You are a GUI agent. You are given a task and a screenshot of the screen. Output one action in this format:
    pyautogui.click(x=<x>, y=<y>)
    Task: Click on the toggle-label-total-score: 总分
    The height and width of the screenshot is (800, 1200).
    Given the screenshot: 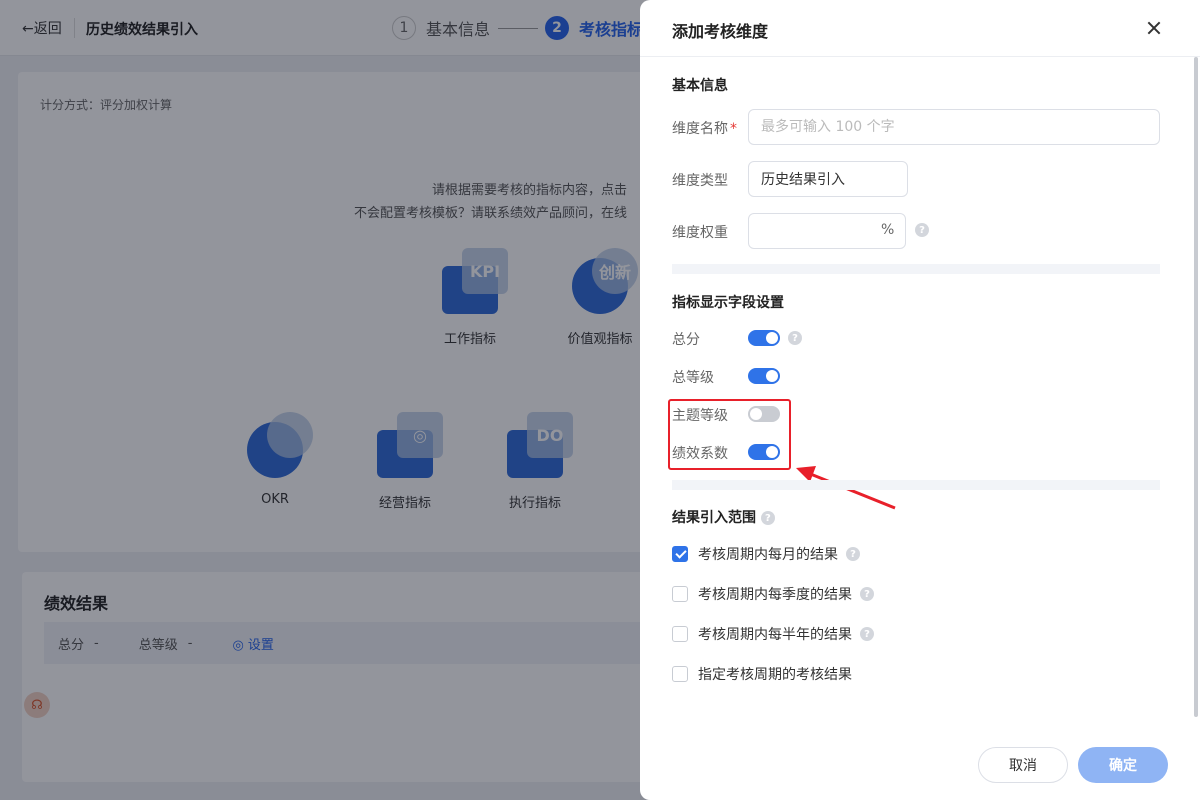 What is the action you would take?
    pyautogui.click(x=686, y=340)
    